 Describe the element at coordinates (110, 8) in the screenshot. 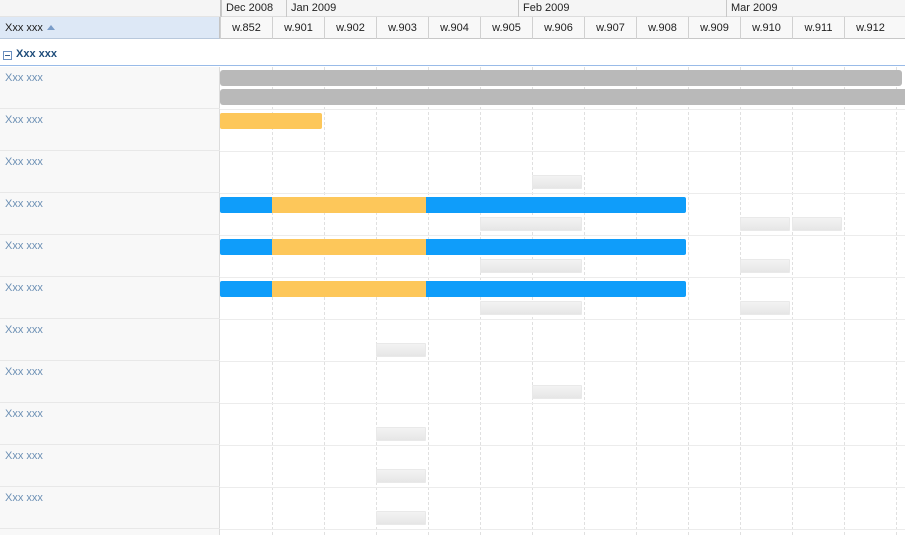

I see `header-corner` at that location.